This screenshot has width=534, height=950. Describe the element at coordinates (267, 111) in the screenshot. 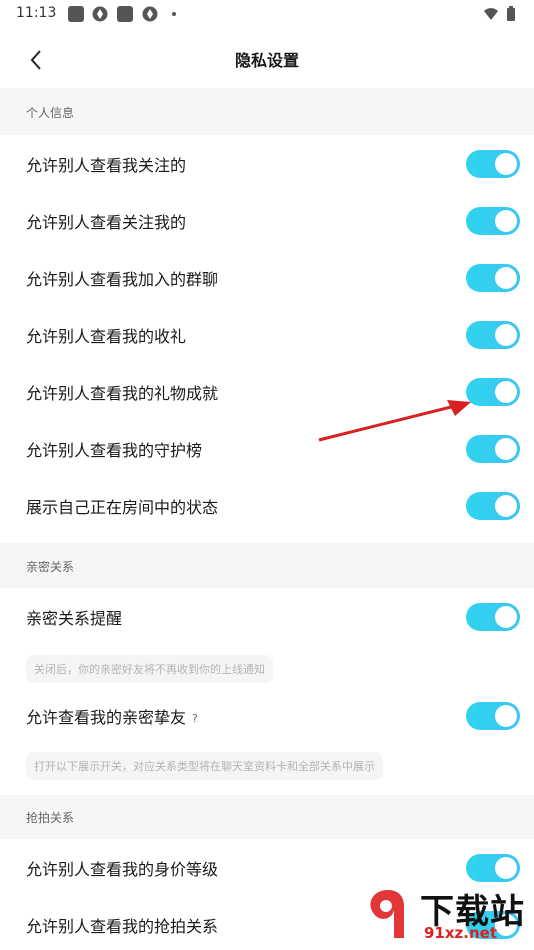

I see `section-header-personal: 个人信息` at that location.